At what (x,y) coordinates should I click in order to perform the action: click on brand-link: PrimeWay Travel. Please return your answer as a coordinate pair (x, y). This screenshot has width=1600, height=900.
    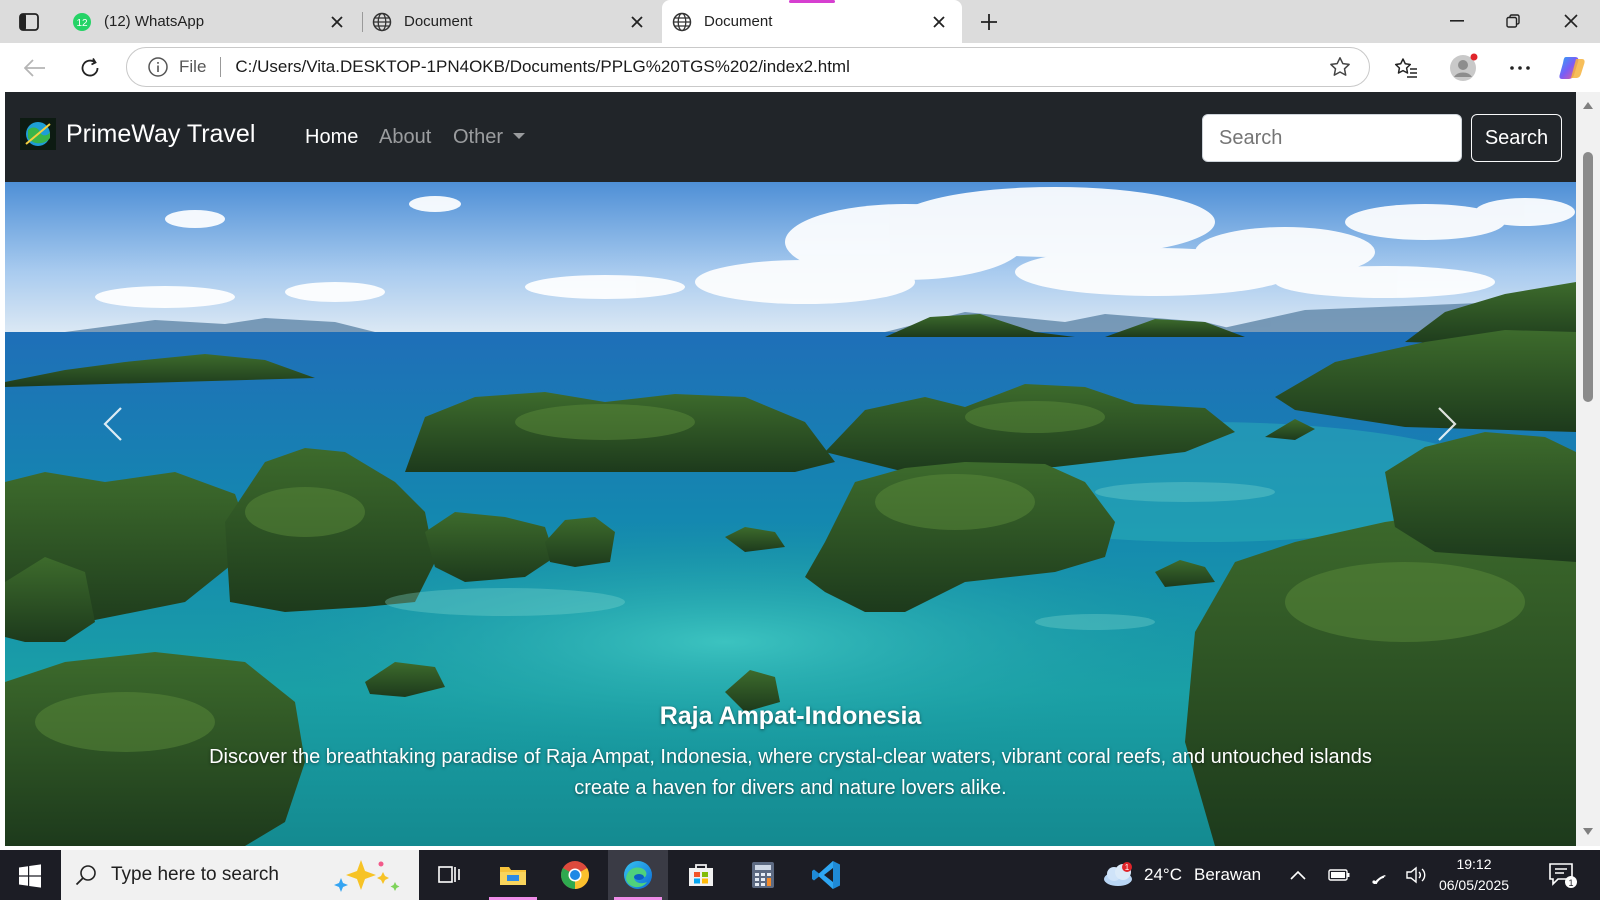
    Looking at the image, I should click on (137, 134).